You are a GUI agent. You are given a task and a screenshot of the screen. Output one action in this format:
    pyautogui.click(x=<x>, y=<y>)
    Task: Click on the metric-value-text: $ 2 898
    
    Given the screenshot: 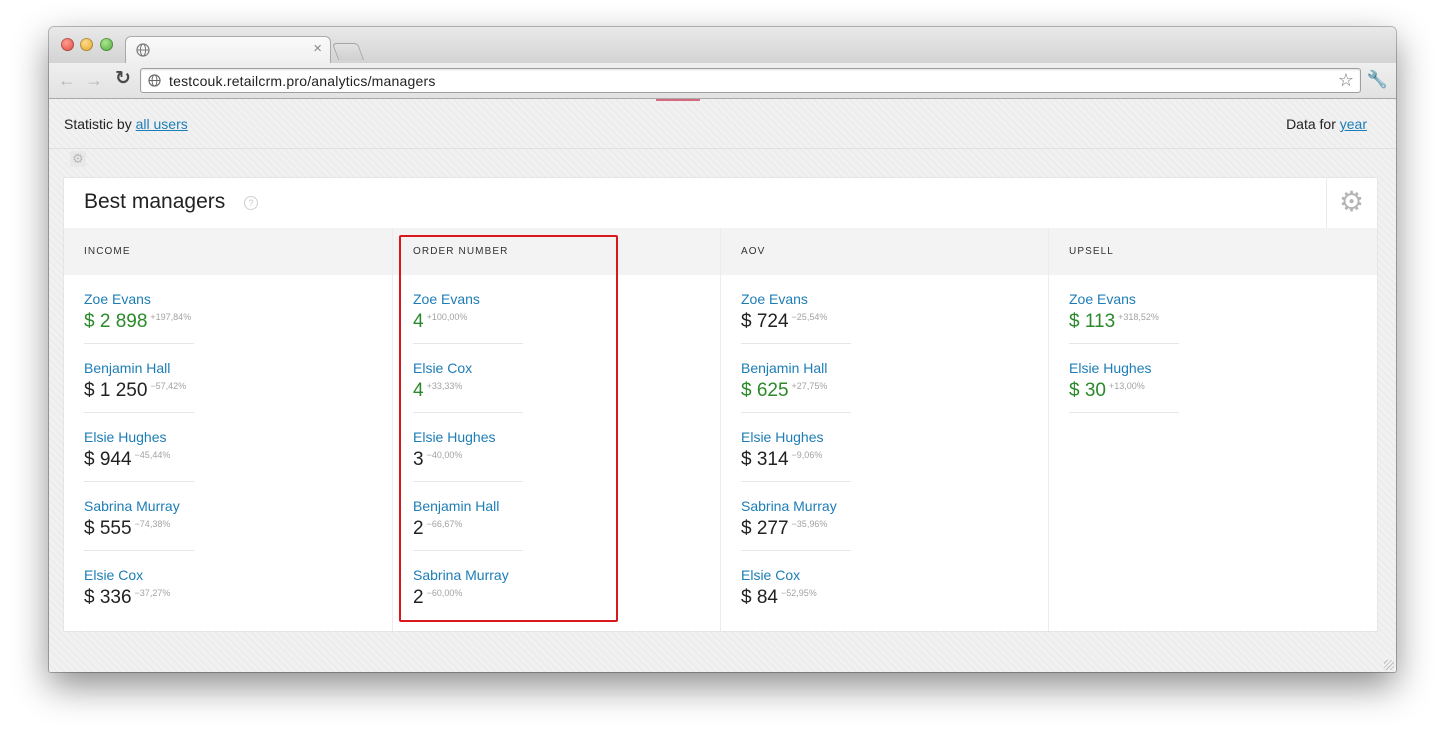 What is the action you would take?
    pyautogui.click(x=116, y=321)
    